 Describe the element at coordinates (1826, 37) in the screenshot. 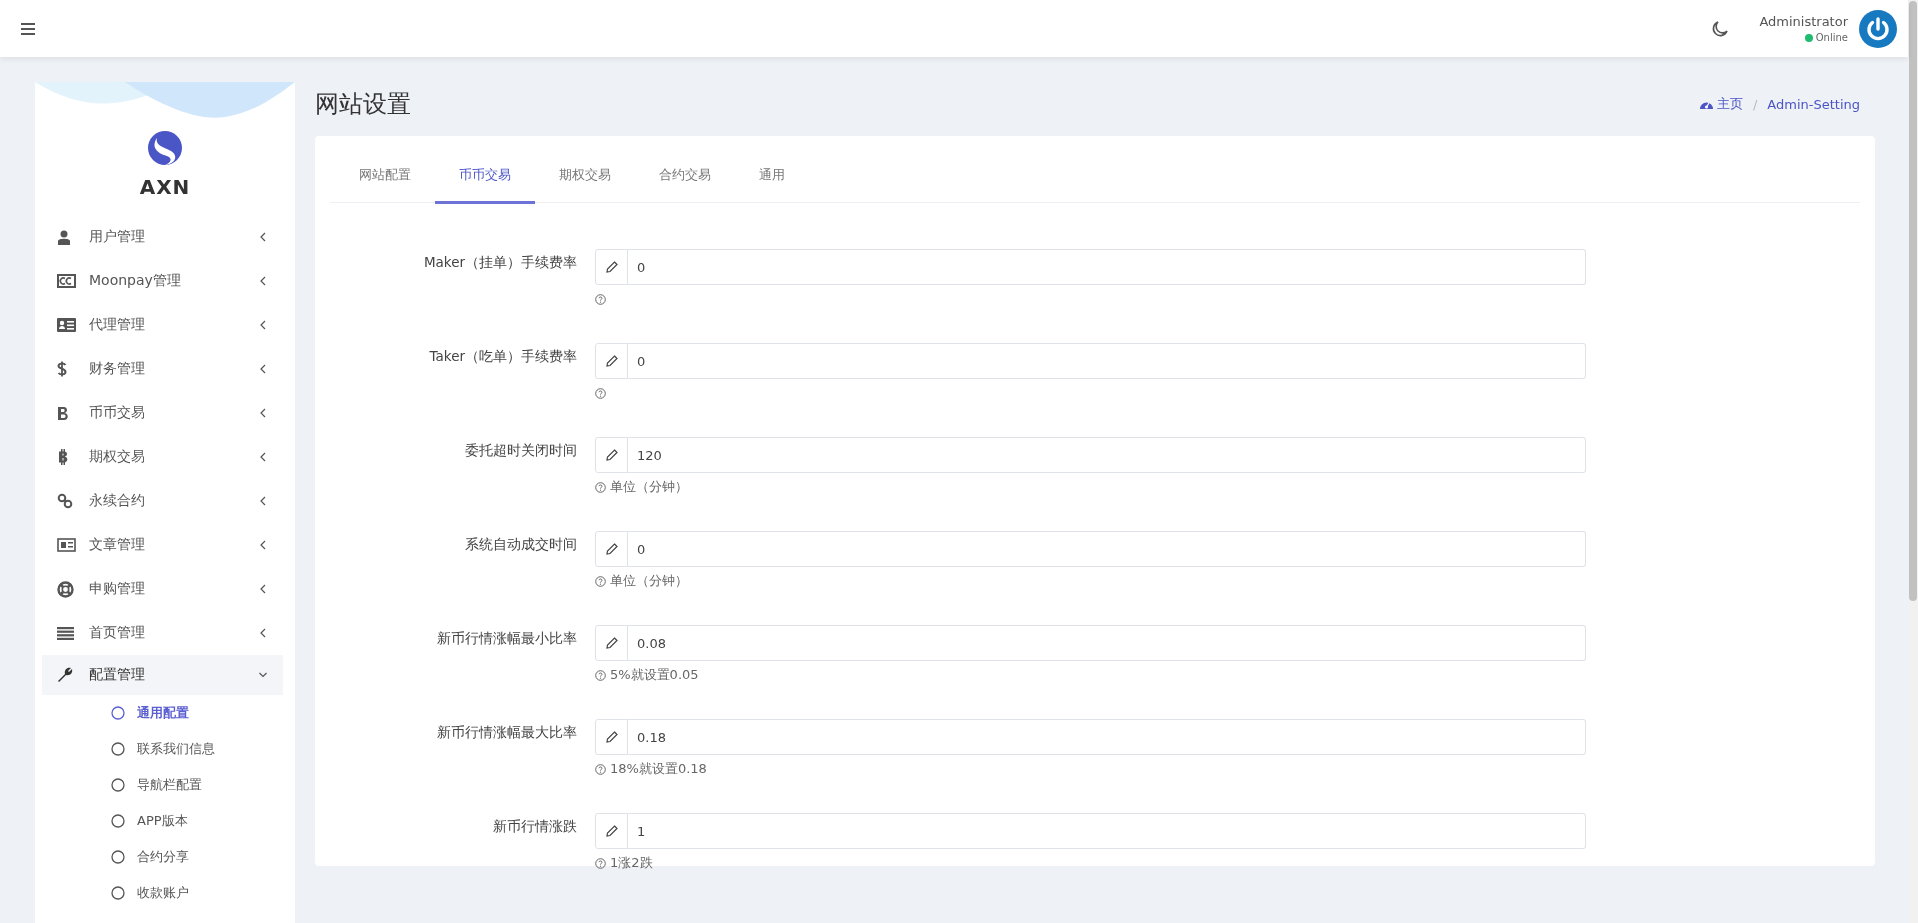

I see `status-text: Online` at that location.